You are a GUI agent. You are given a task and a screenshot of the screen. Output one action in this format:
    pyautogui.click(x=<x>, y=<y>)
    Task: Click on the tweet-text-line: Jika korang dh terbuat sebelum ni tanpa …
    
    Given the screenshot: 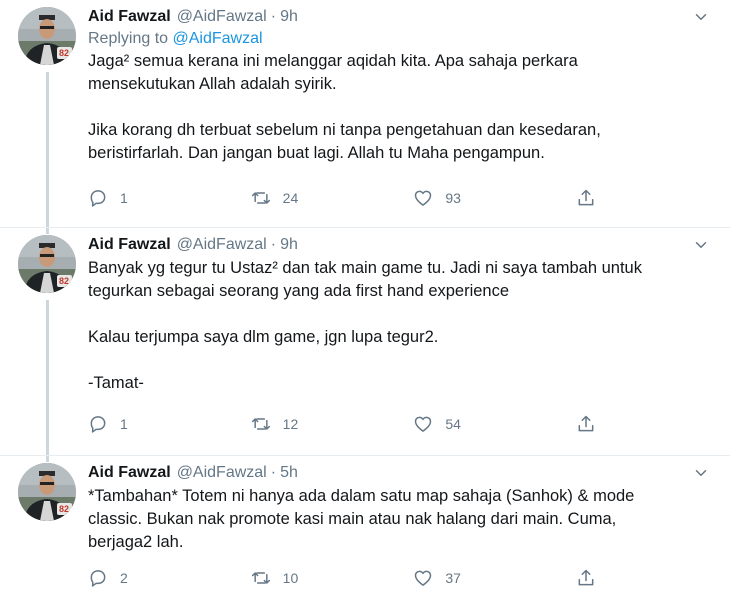 What is the action you would take?
    pyautogui.click(x=344, y=130)
    